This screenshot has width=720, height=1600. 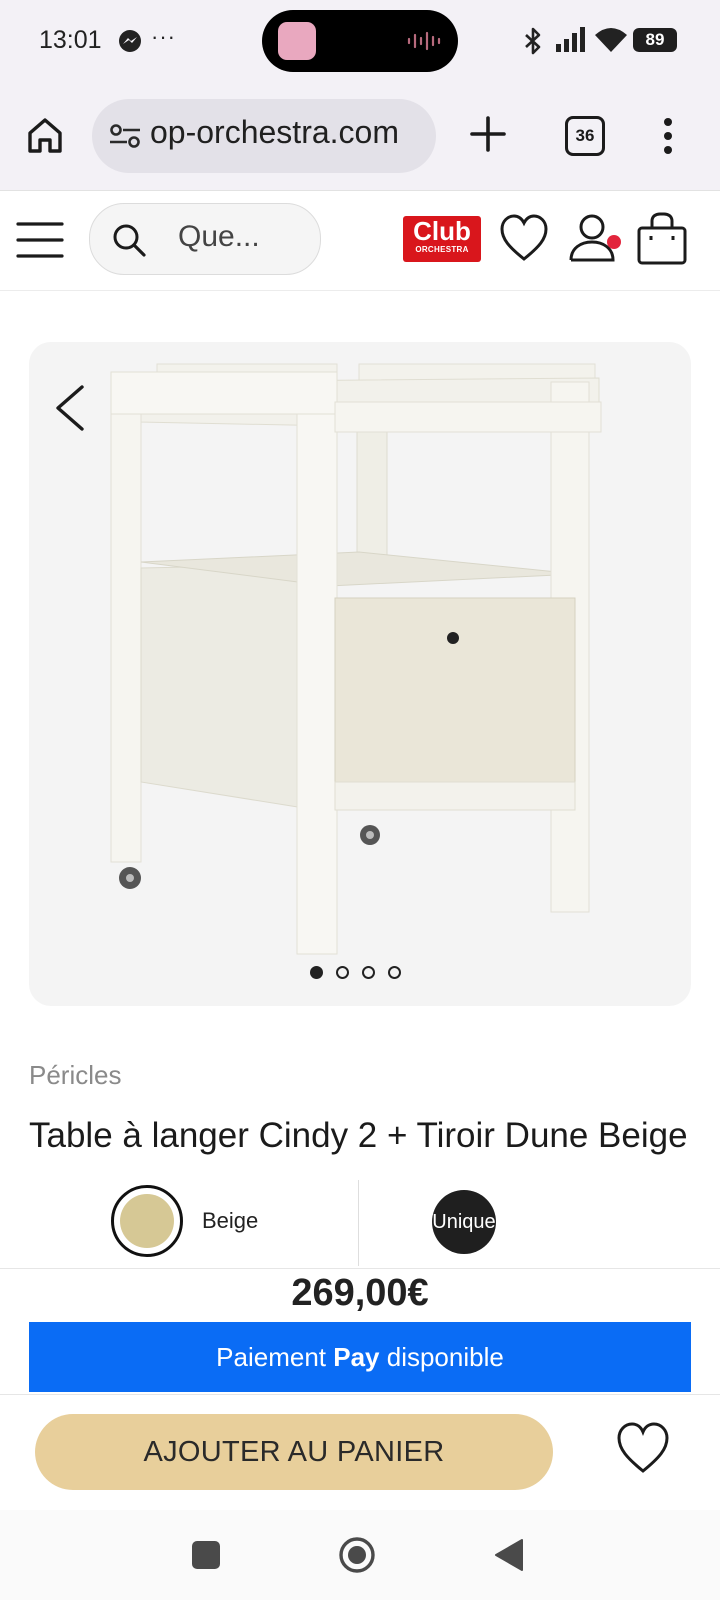 I want to click on menu-icon, so click(x=668, y=136).